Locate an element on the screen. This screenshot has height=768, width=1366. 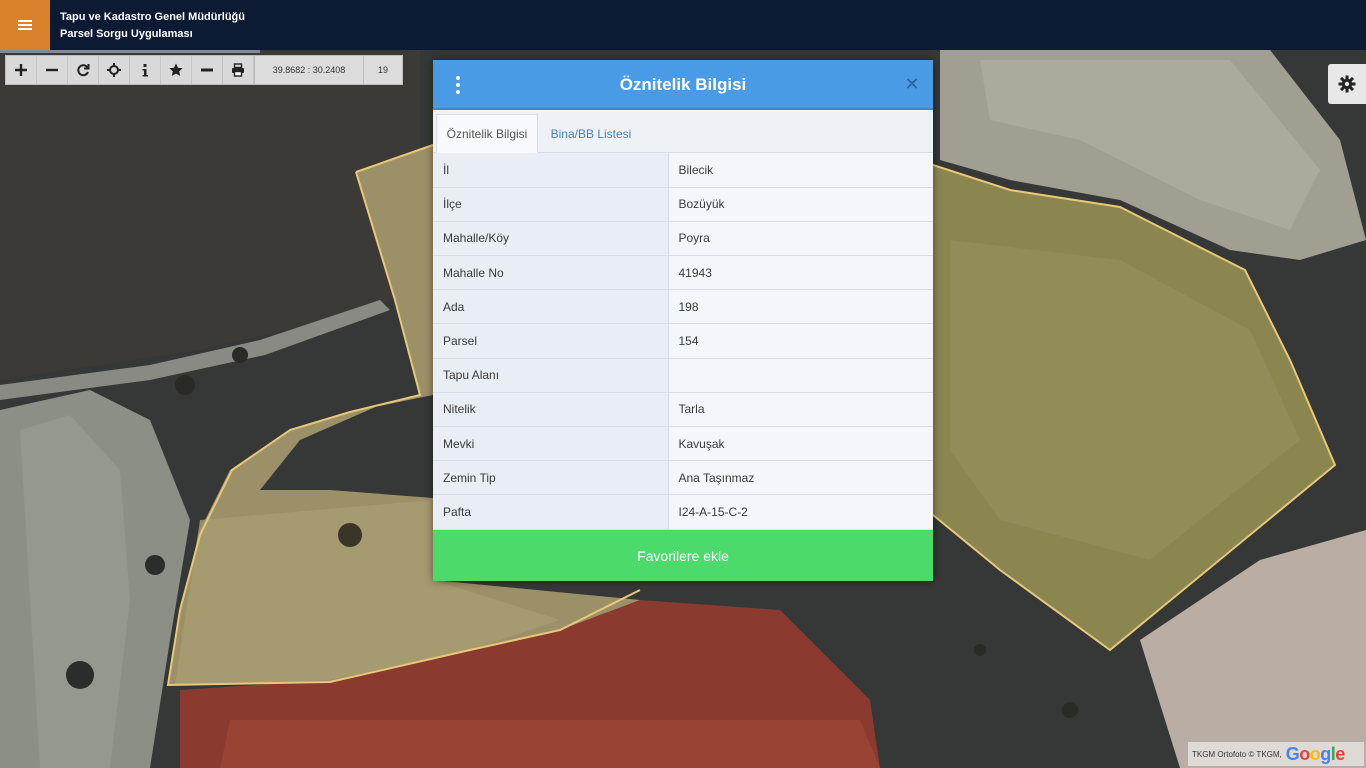
attr-key: Ada is located at coordinates (551, 307).